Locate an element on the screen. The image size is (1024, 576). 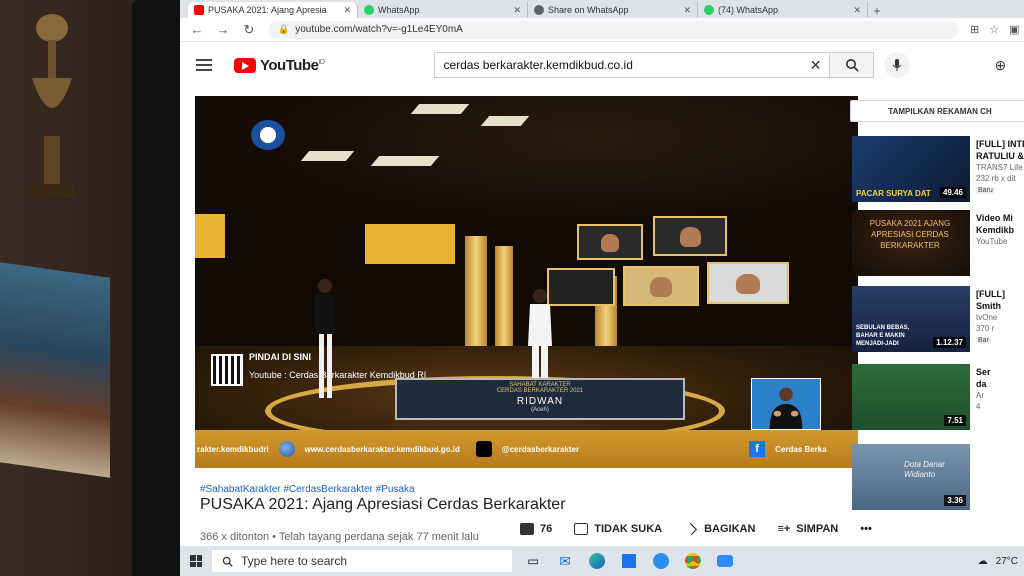
star-icon: ☆ is located at coordinates (994, 29).